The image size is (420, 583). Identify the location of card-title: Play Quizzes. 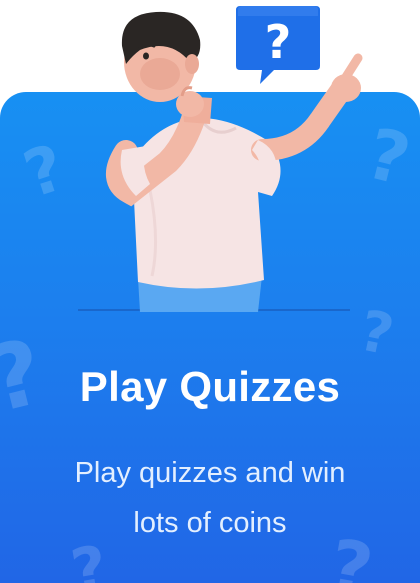
(210, 386).